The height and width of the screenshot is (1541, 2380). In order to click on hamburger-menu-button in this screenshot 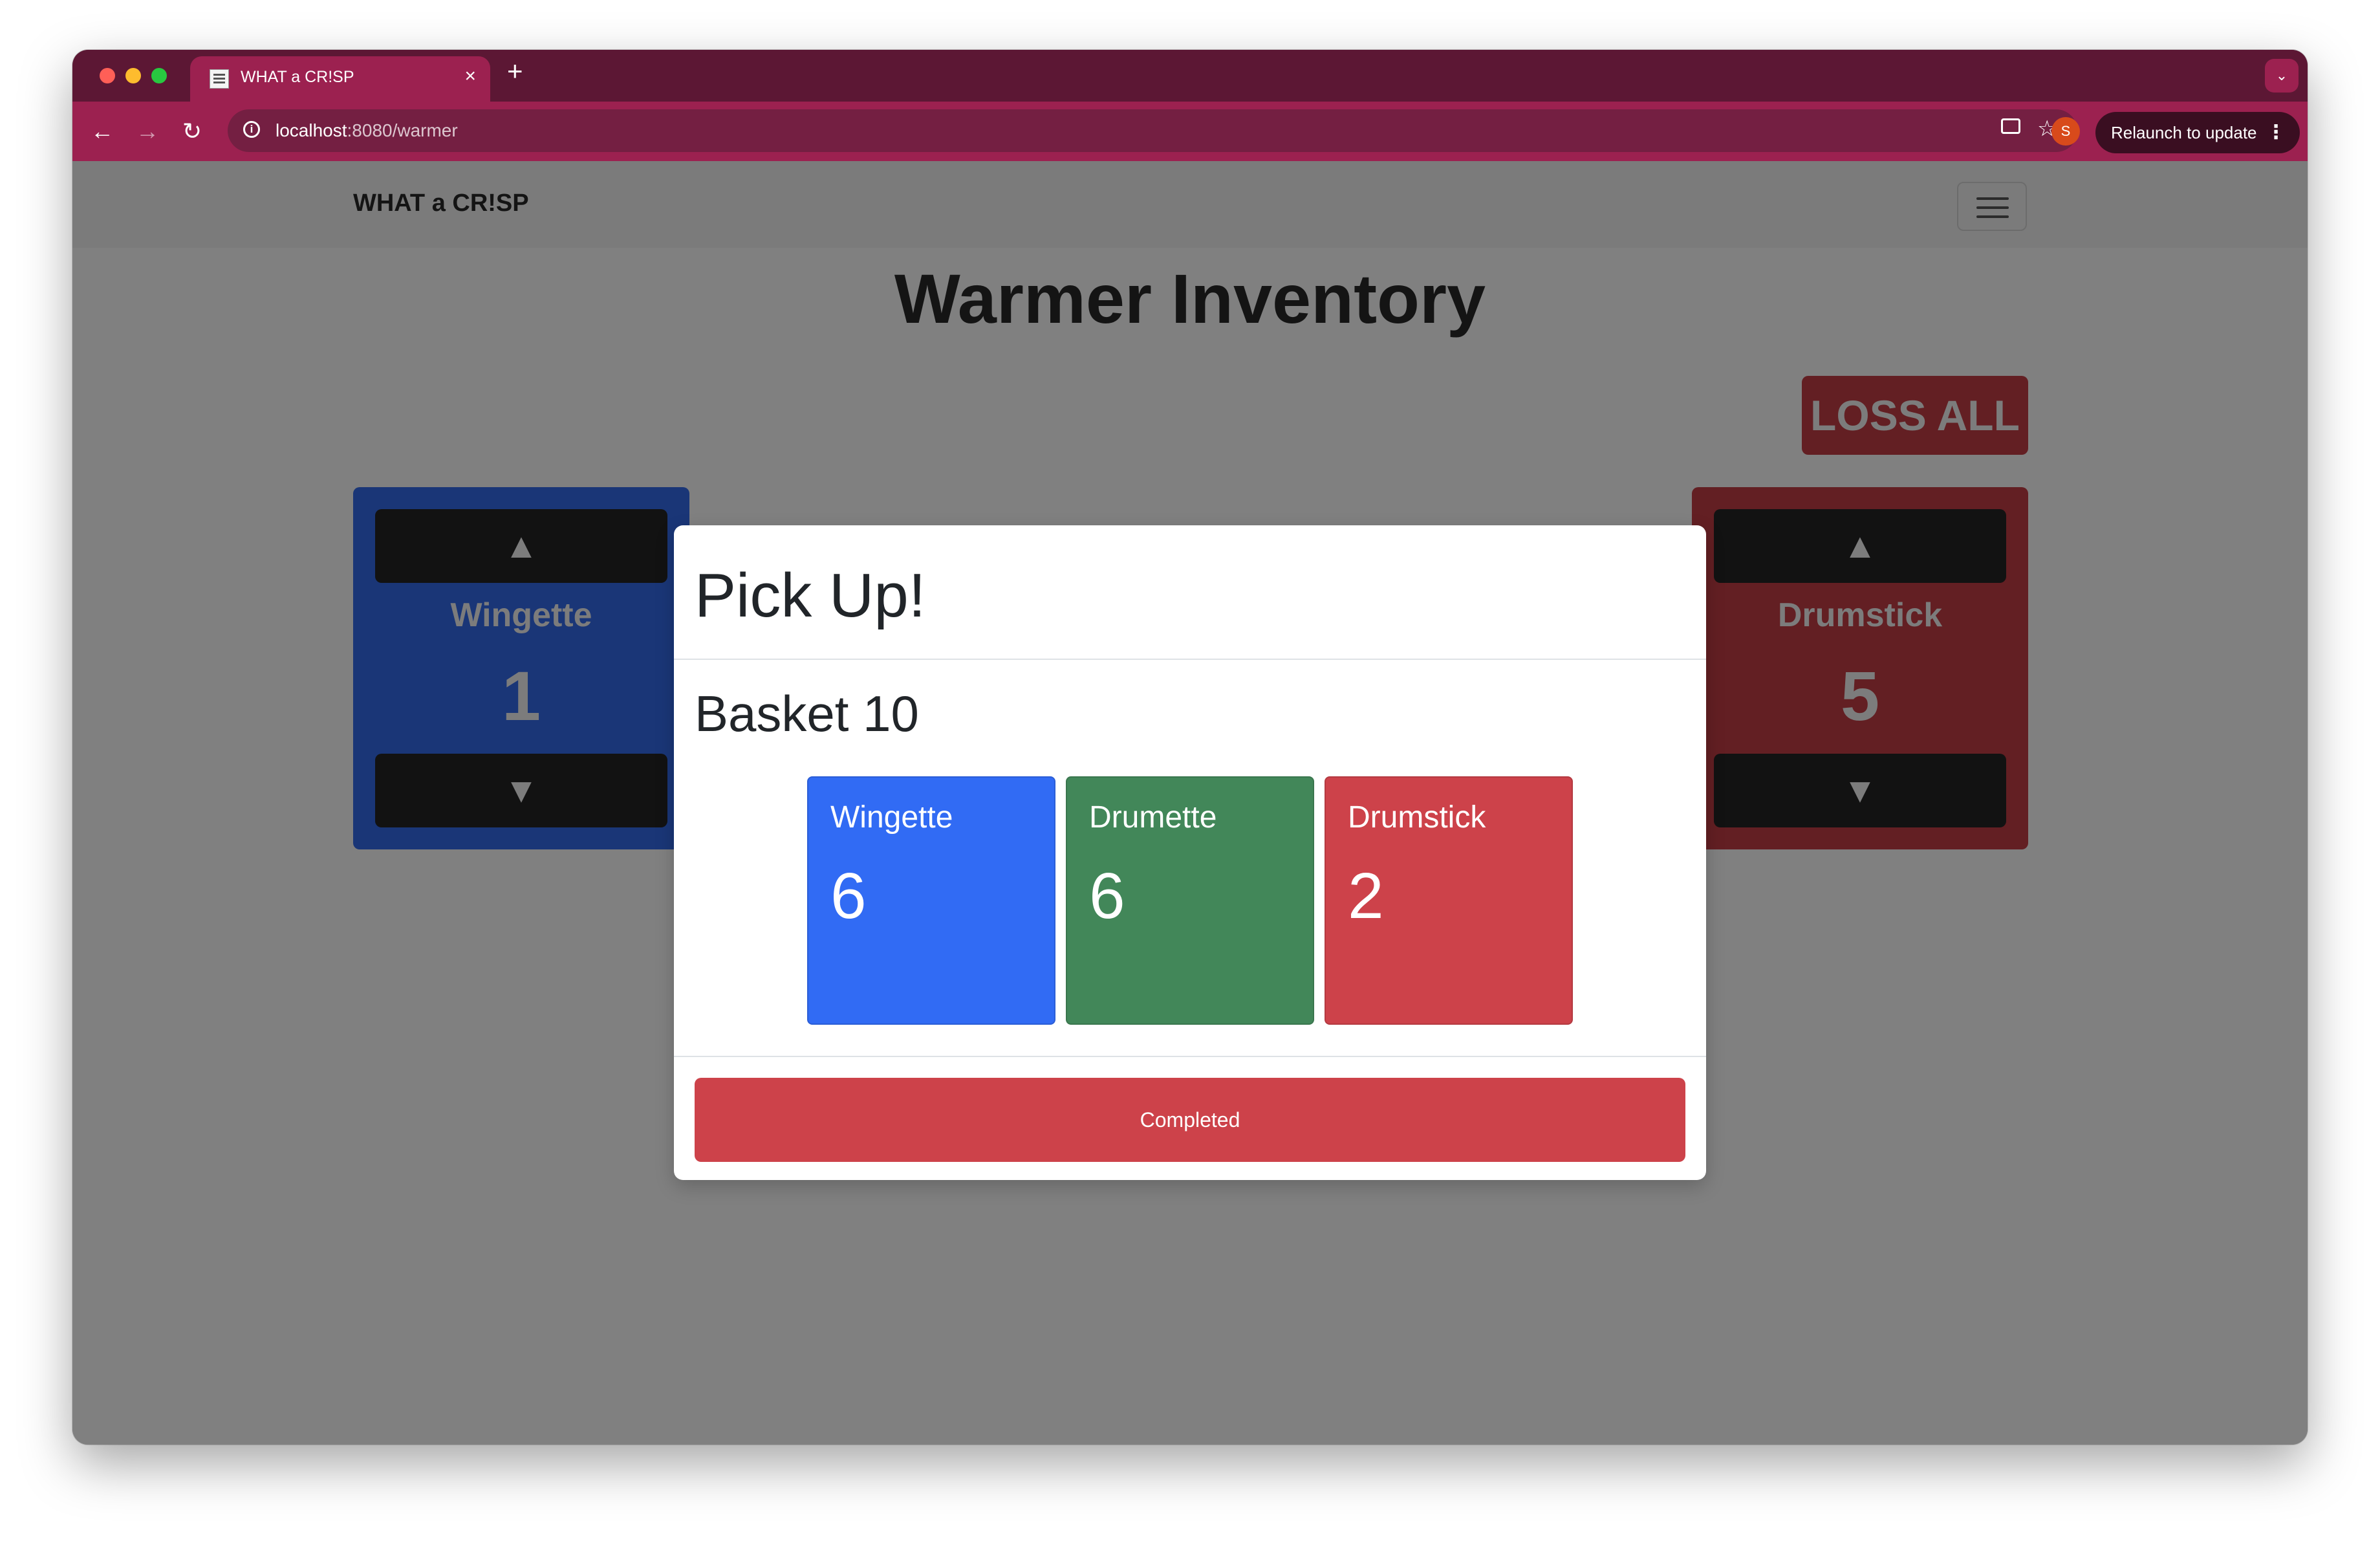, I will do `click(1992, 206)`.